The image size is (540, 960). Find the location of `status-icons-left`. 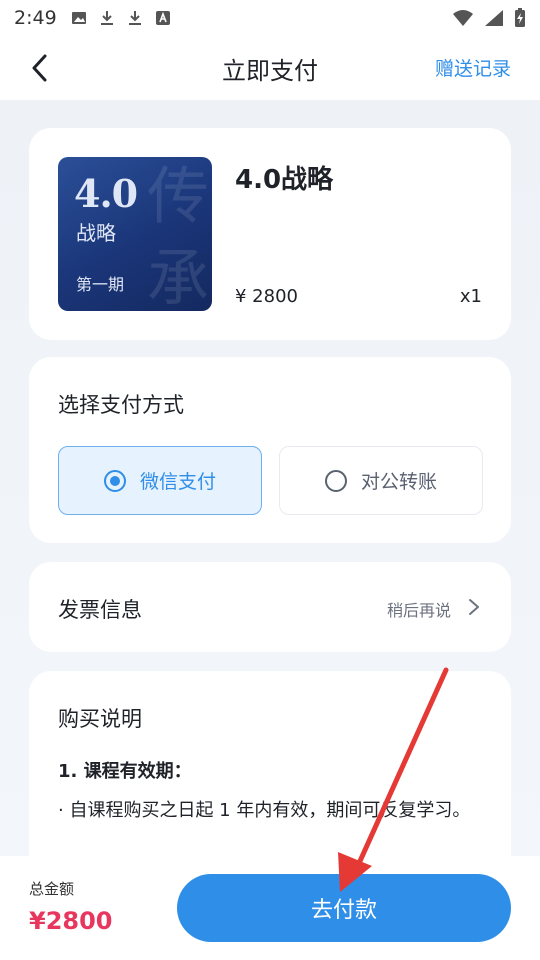

status-icons-left is located at coordinates (121, 18).